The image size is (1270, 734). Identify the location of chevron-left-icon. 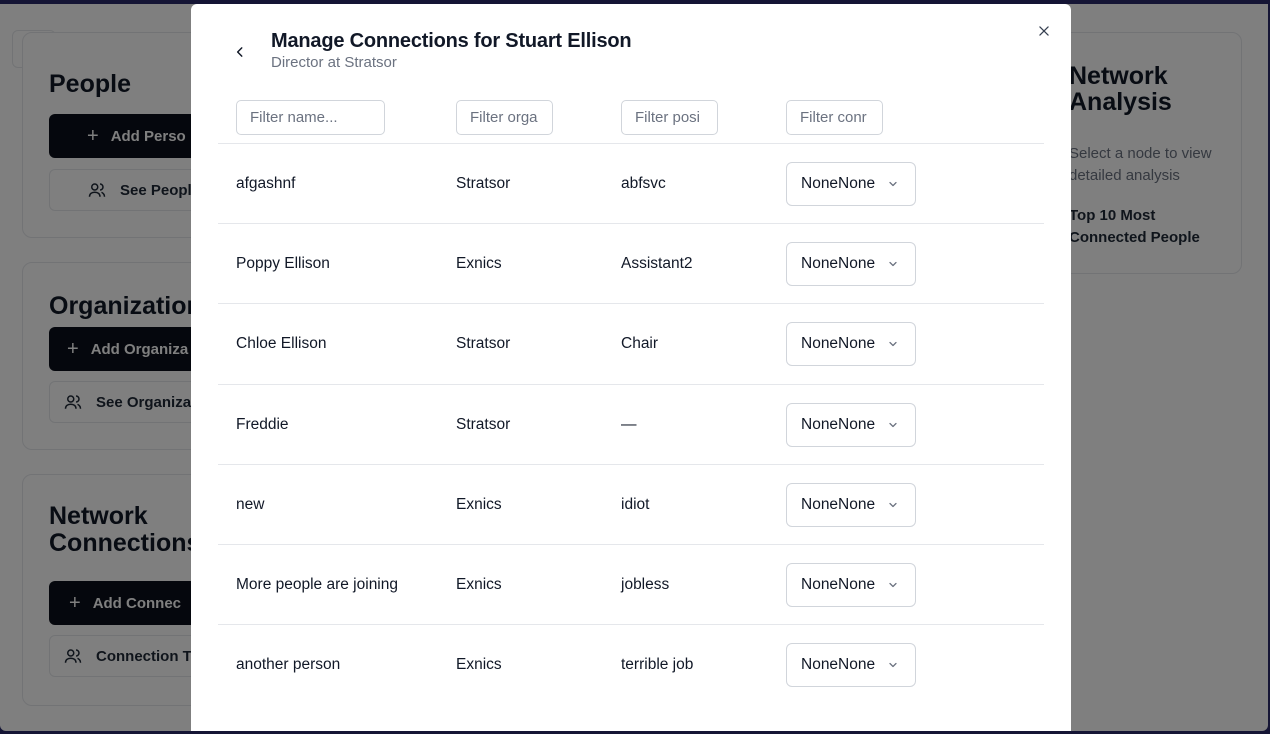
(239, 52).